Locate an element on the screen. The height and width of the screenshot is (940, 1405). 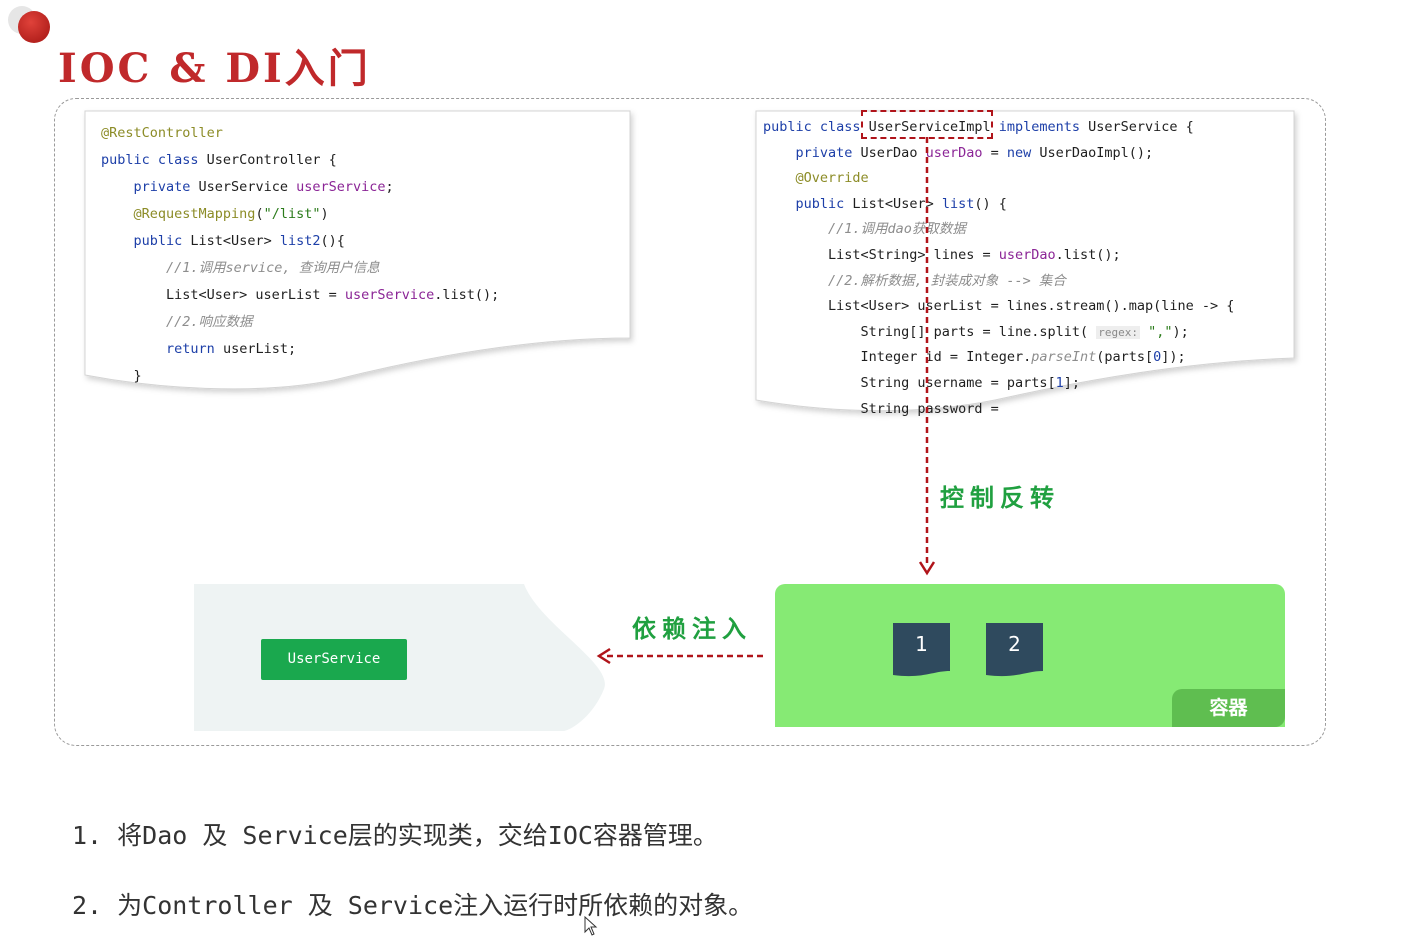
di-label: 依赖注入 is located at coordinates (692, 629).